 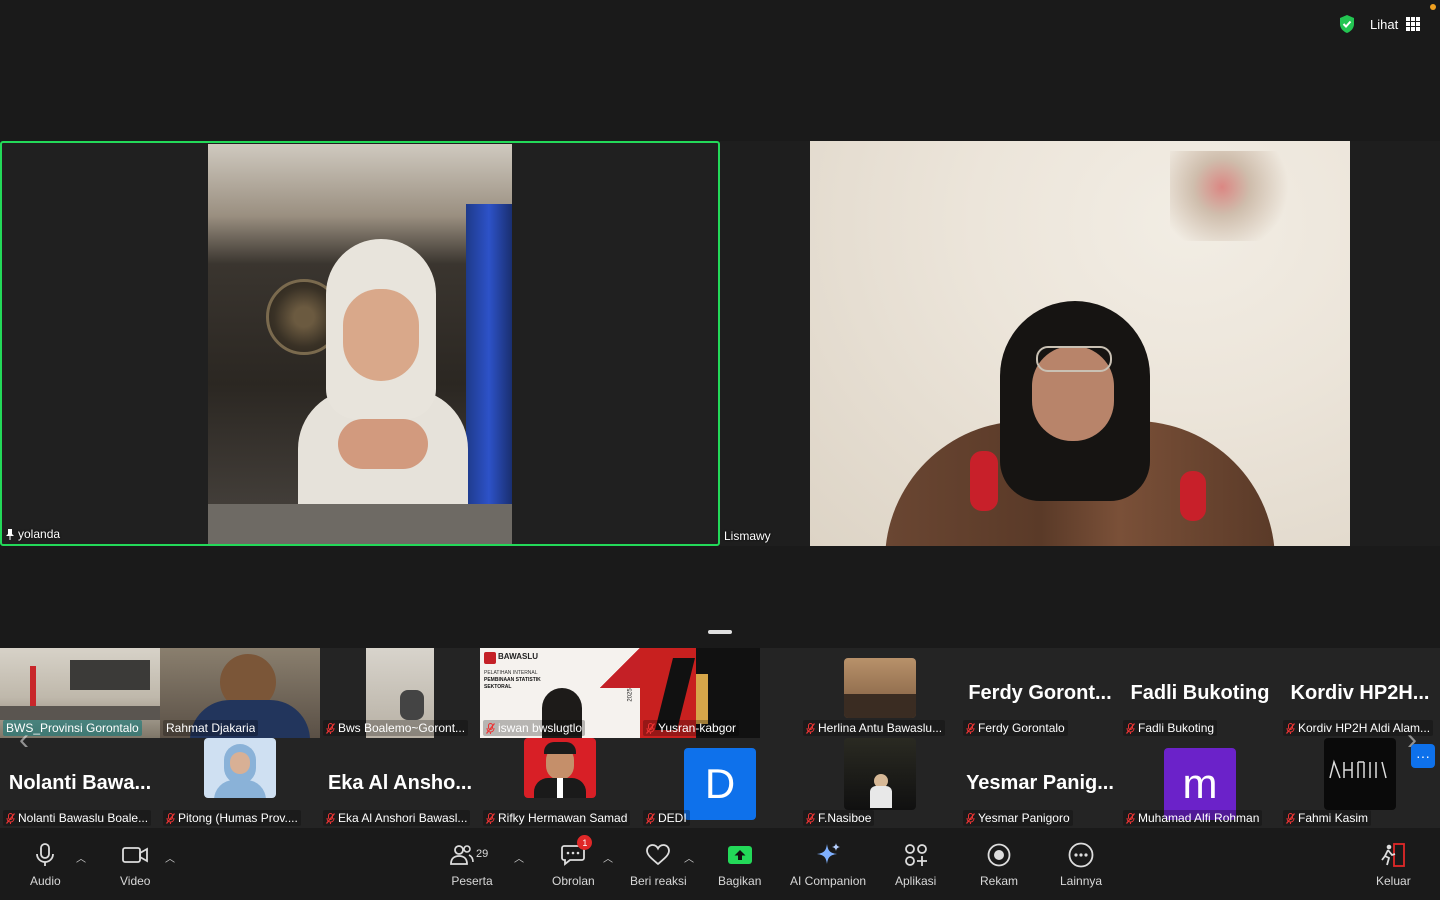 What do you see at coordinates (135, 868) in the screenshot?
I see `video-button: Video` at bounding box center [135, 868].